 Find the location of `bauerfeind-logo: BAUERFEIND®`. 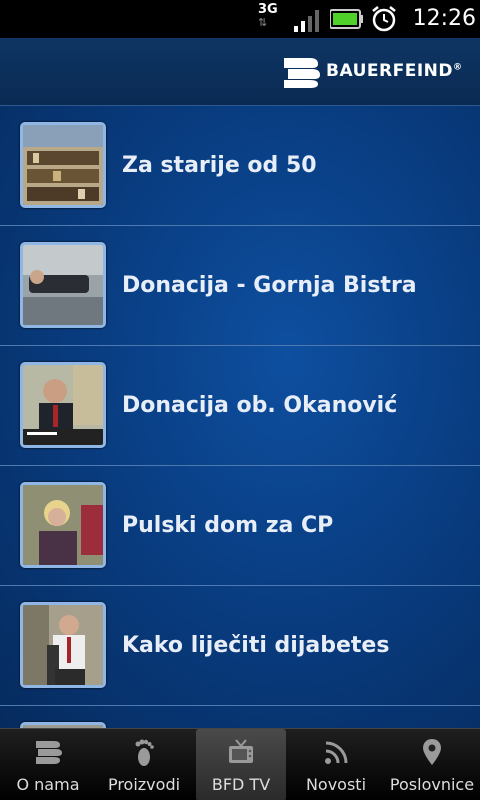

bauerfeind-logo: BAUERFEIND® is located at coordinates (377, 72).